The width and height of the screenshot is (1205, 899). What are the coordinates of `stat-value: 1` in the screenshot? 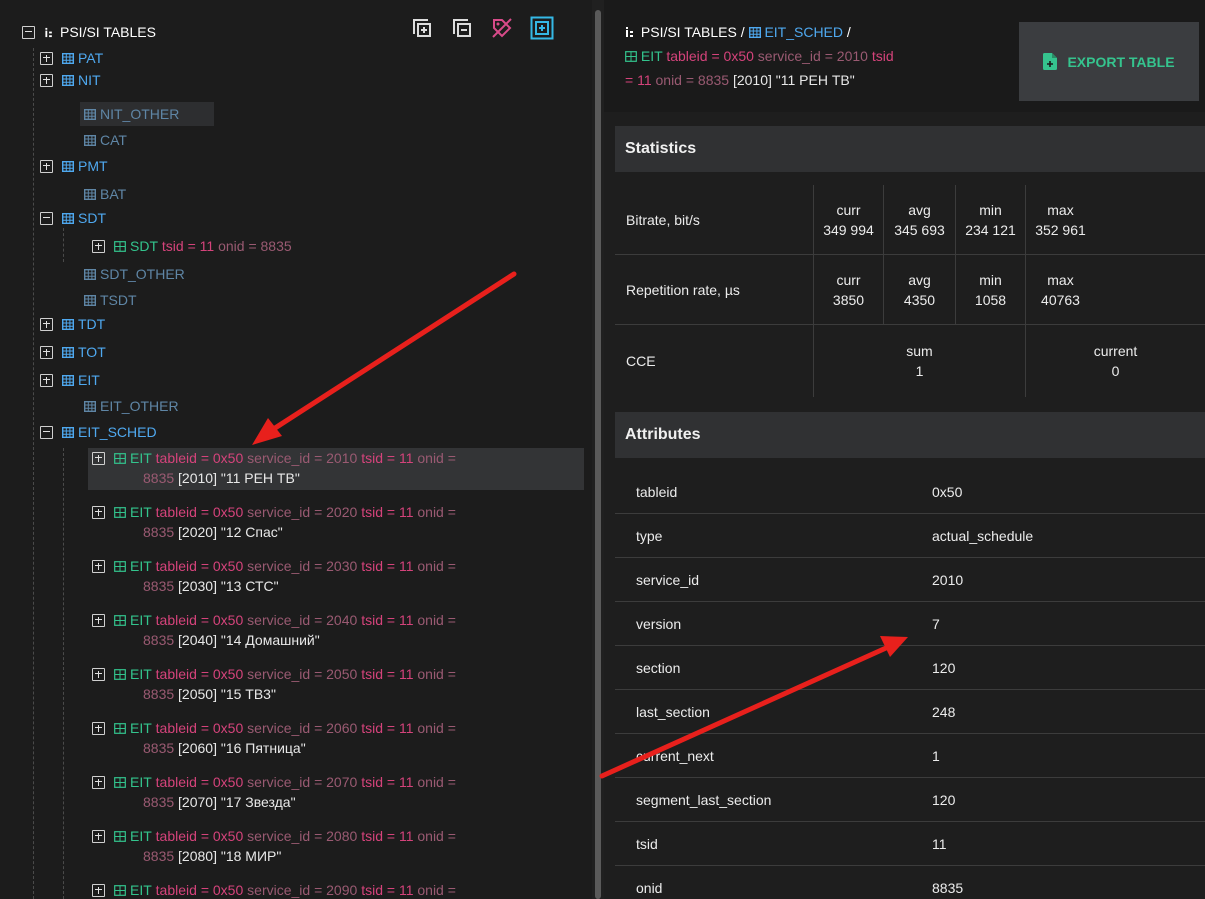 It's located at (919, 371).